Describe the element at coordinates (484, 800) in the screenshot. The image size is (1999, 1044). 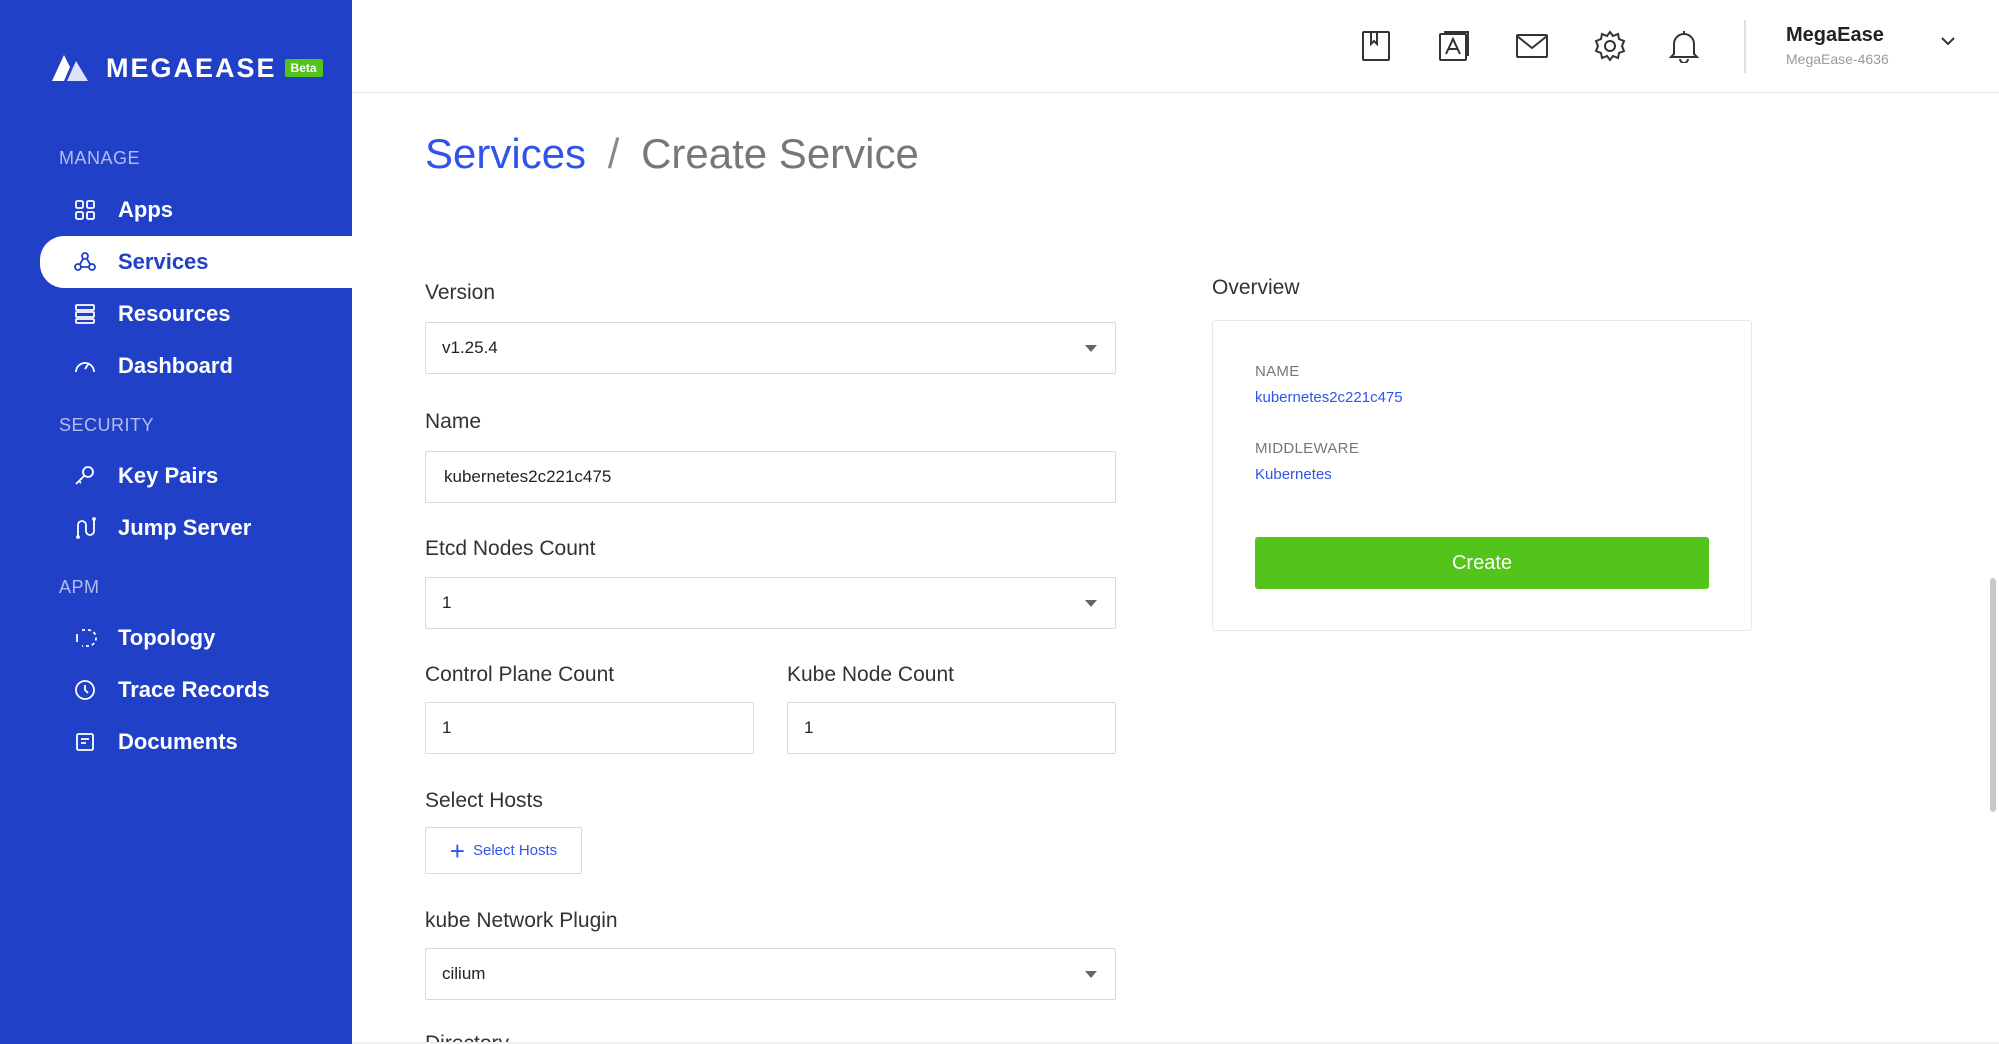
I see `select-hosts-label: Select Hosts` at that location.